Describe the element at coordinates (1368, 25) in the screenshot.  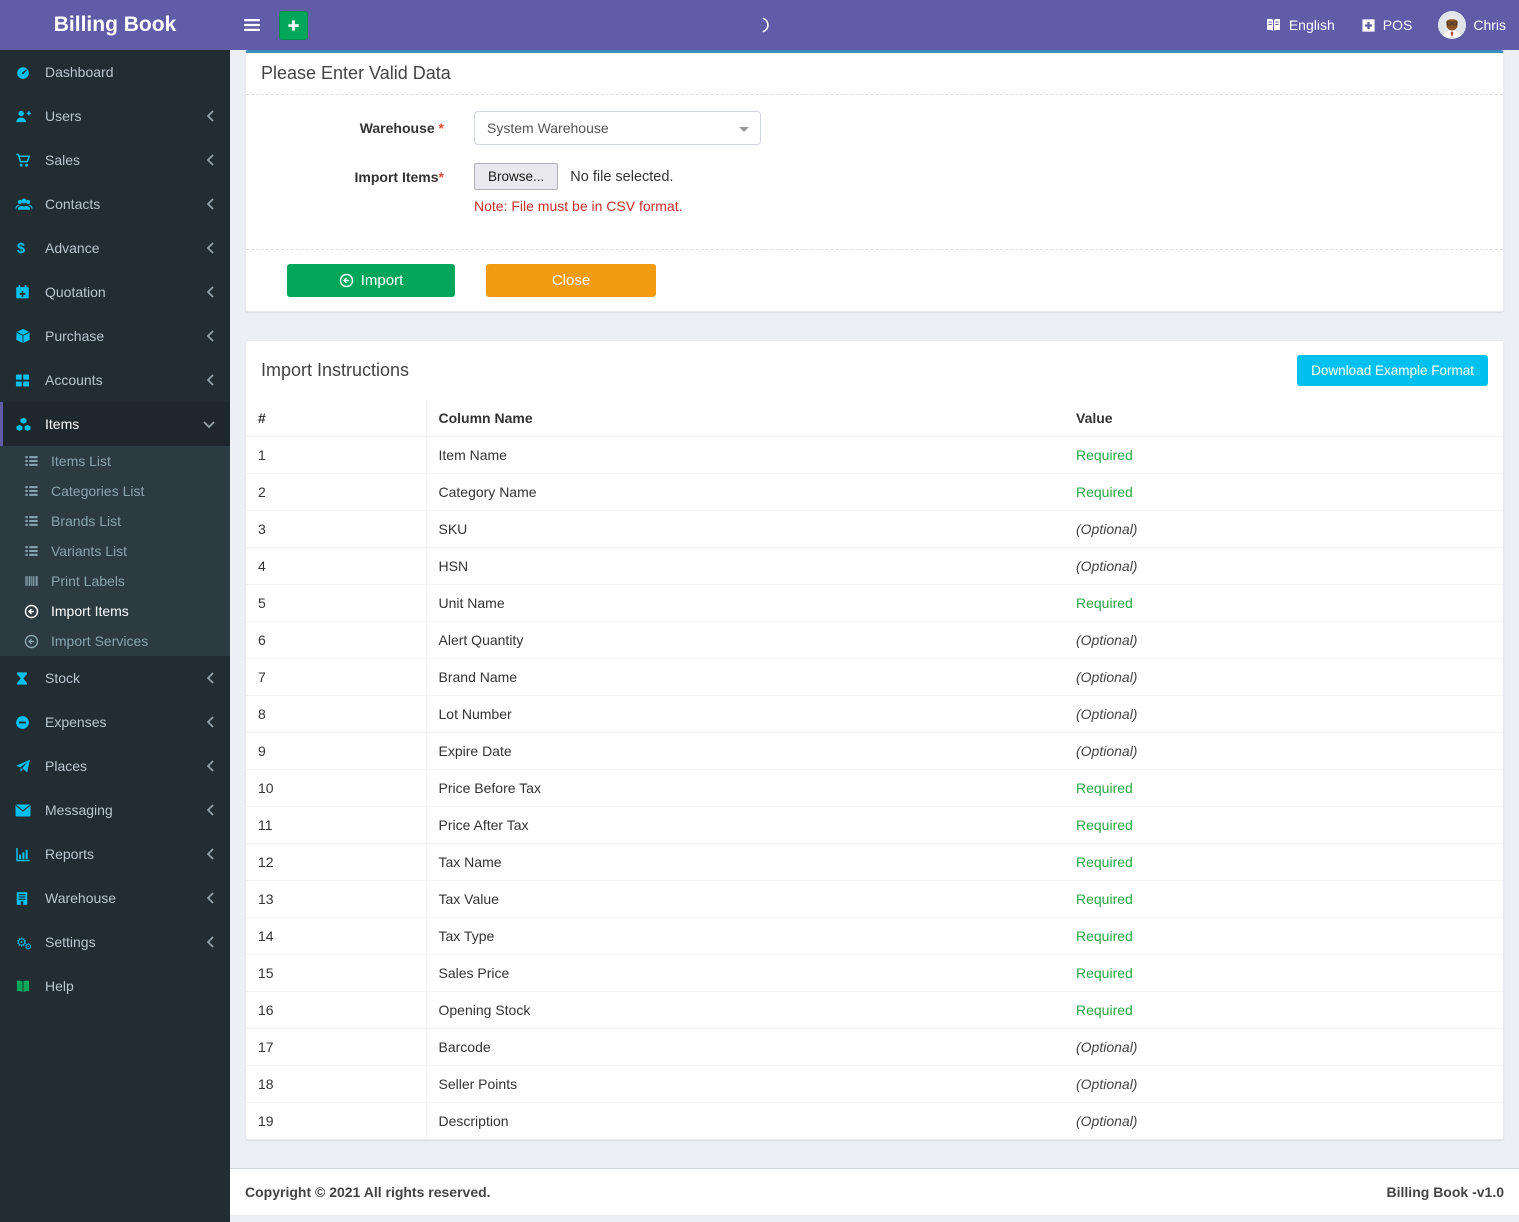
I see `plus-square-icon` at that location.